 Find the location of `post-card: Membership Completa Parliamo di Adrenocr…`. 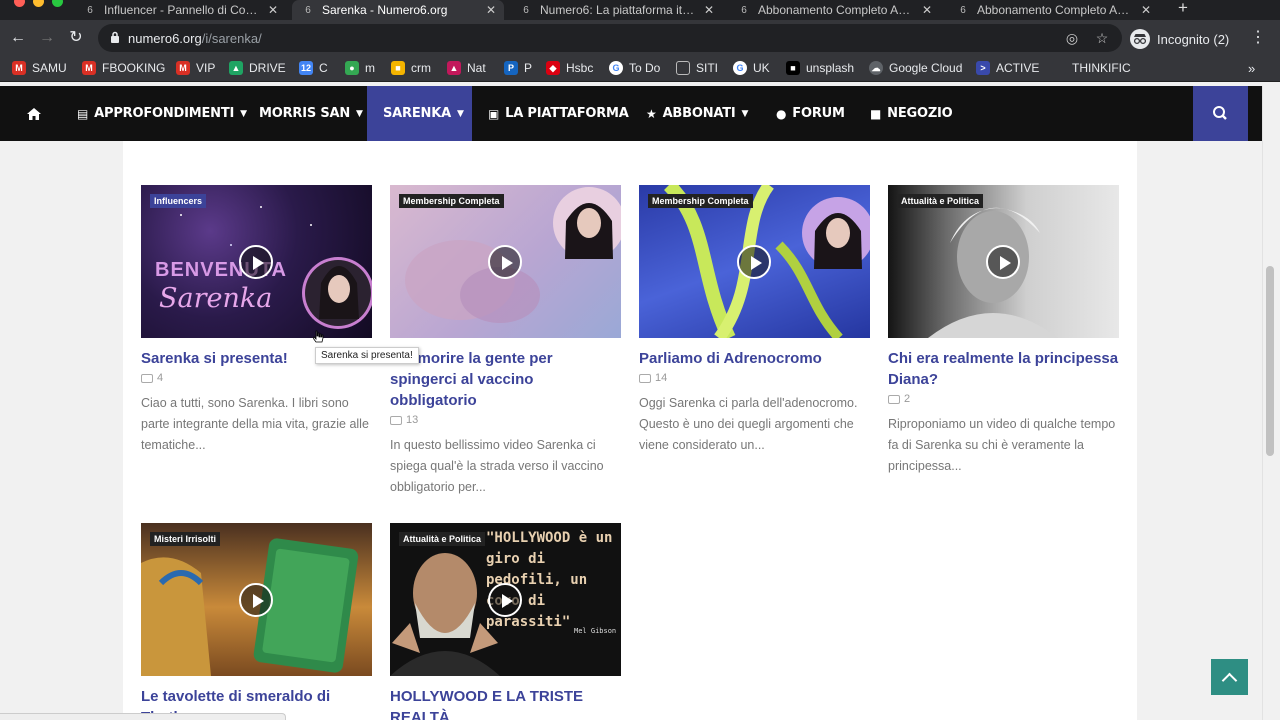

post-card: Membership Completa Parliamo di Adrenocr… is located at coordinates (754, 320).